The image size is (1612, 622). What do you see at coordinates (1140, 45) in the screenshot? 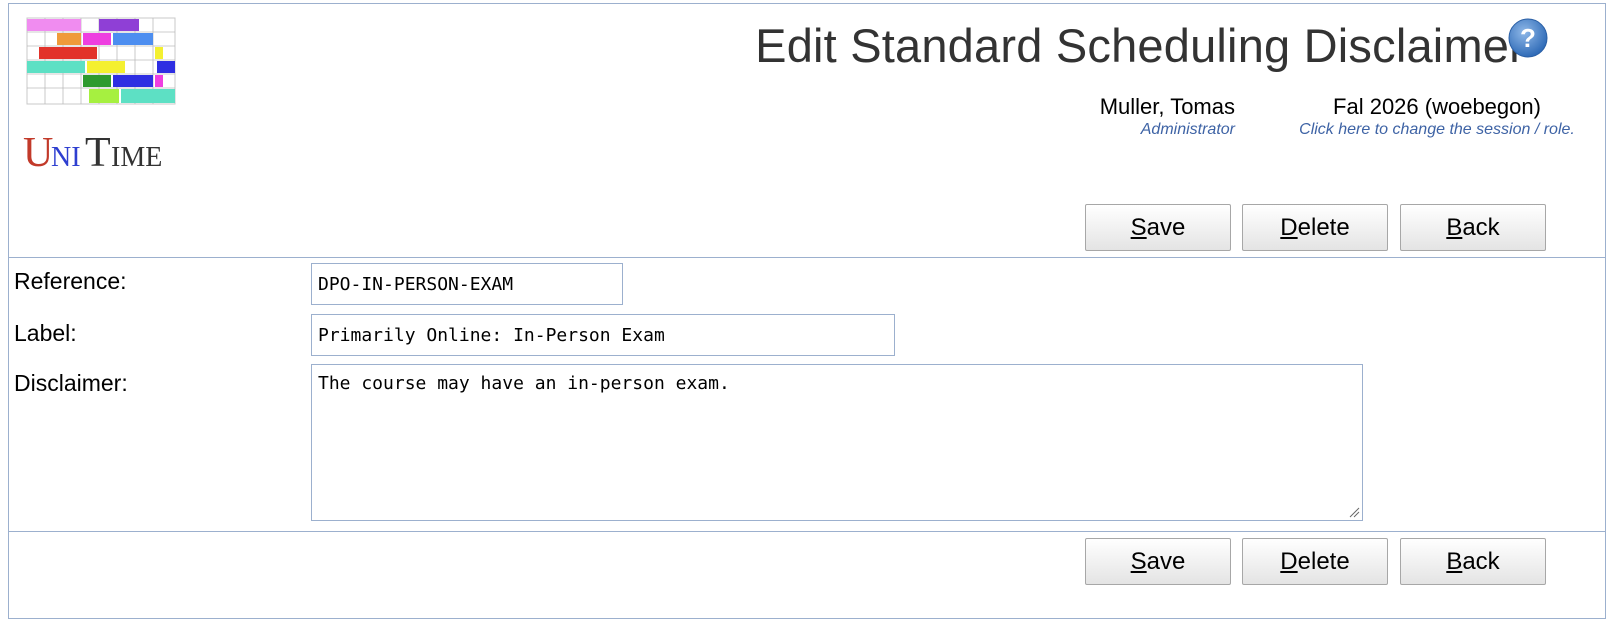
I see `page-title: Edit Standard Scheduling Disclaimer` at bounding box center [1140, 45].